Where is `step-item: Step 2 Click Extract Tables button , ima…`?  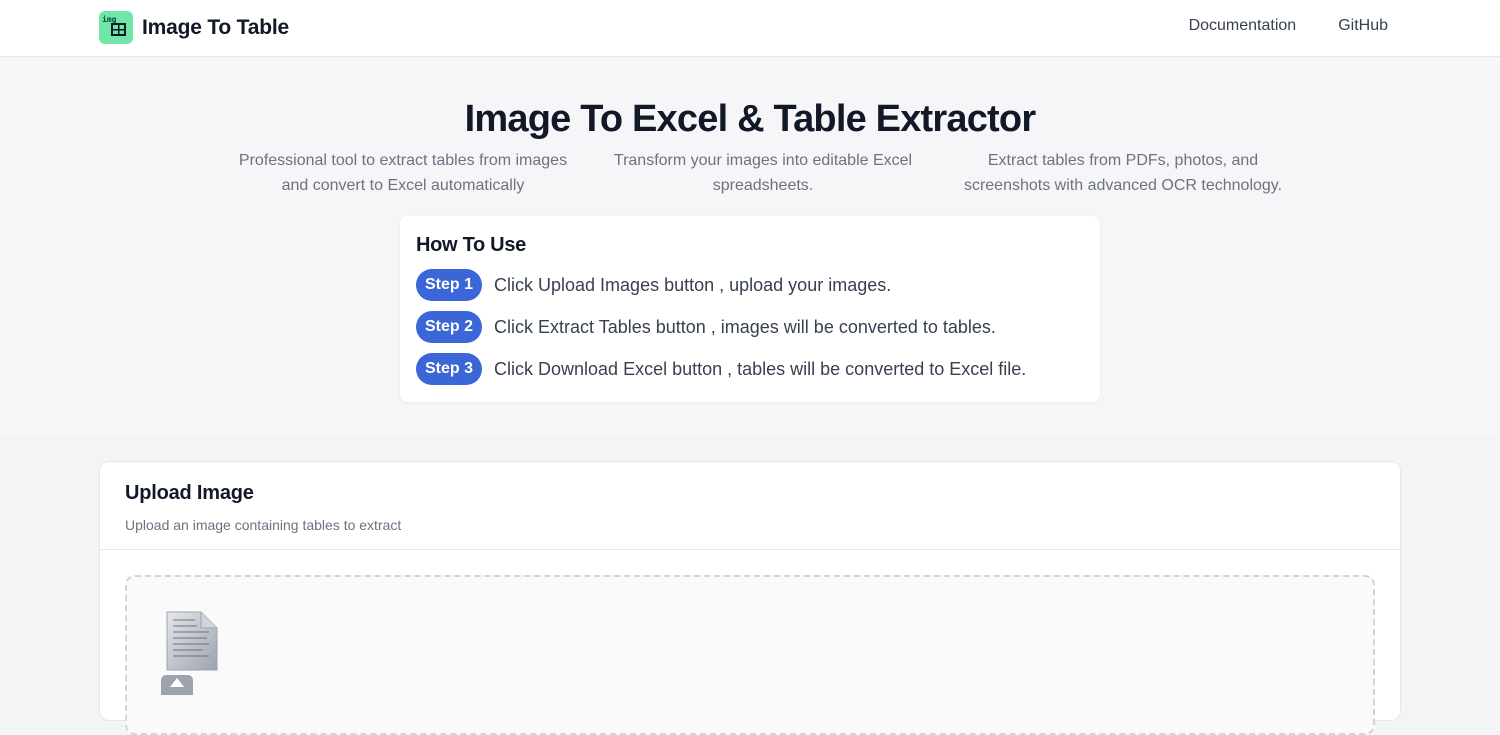 step-item: Step 2 Click Extract Tables button , ima… is located at coordinates (750, 327).